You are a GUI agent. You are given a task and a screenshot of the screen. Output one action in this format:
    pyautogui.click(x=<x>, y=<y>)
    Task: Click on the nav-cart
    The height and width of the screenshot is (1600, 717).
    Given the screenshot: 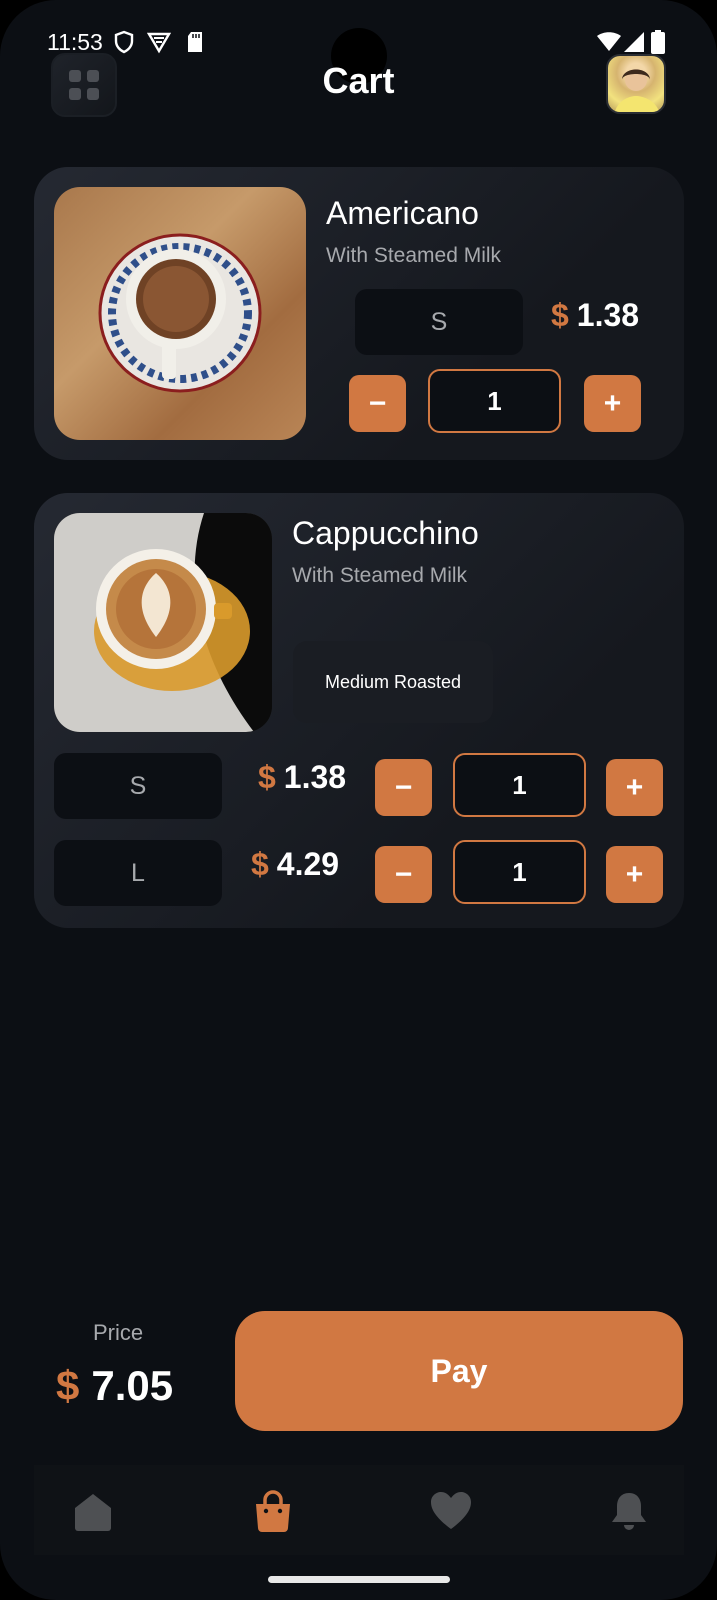 What is the action you would take?
    pyautogui.click(x=273, y=1511)
    